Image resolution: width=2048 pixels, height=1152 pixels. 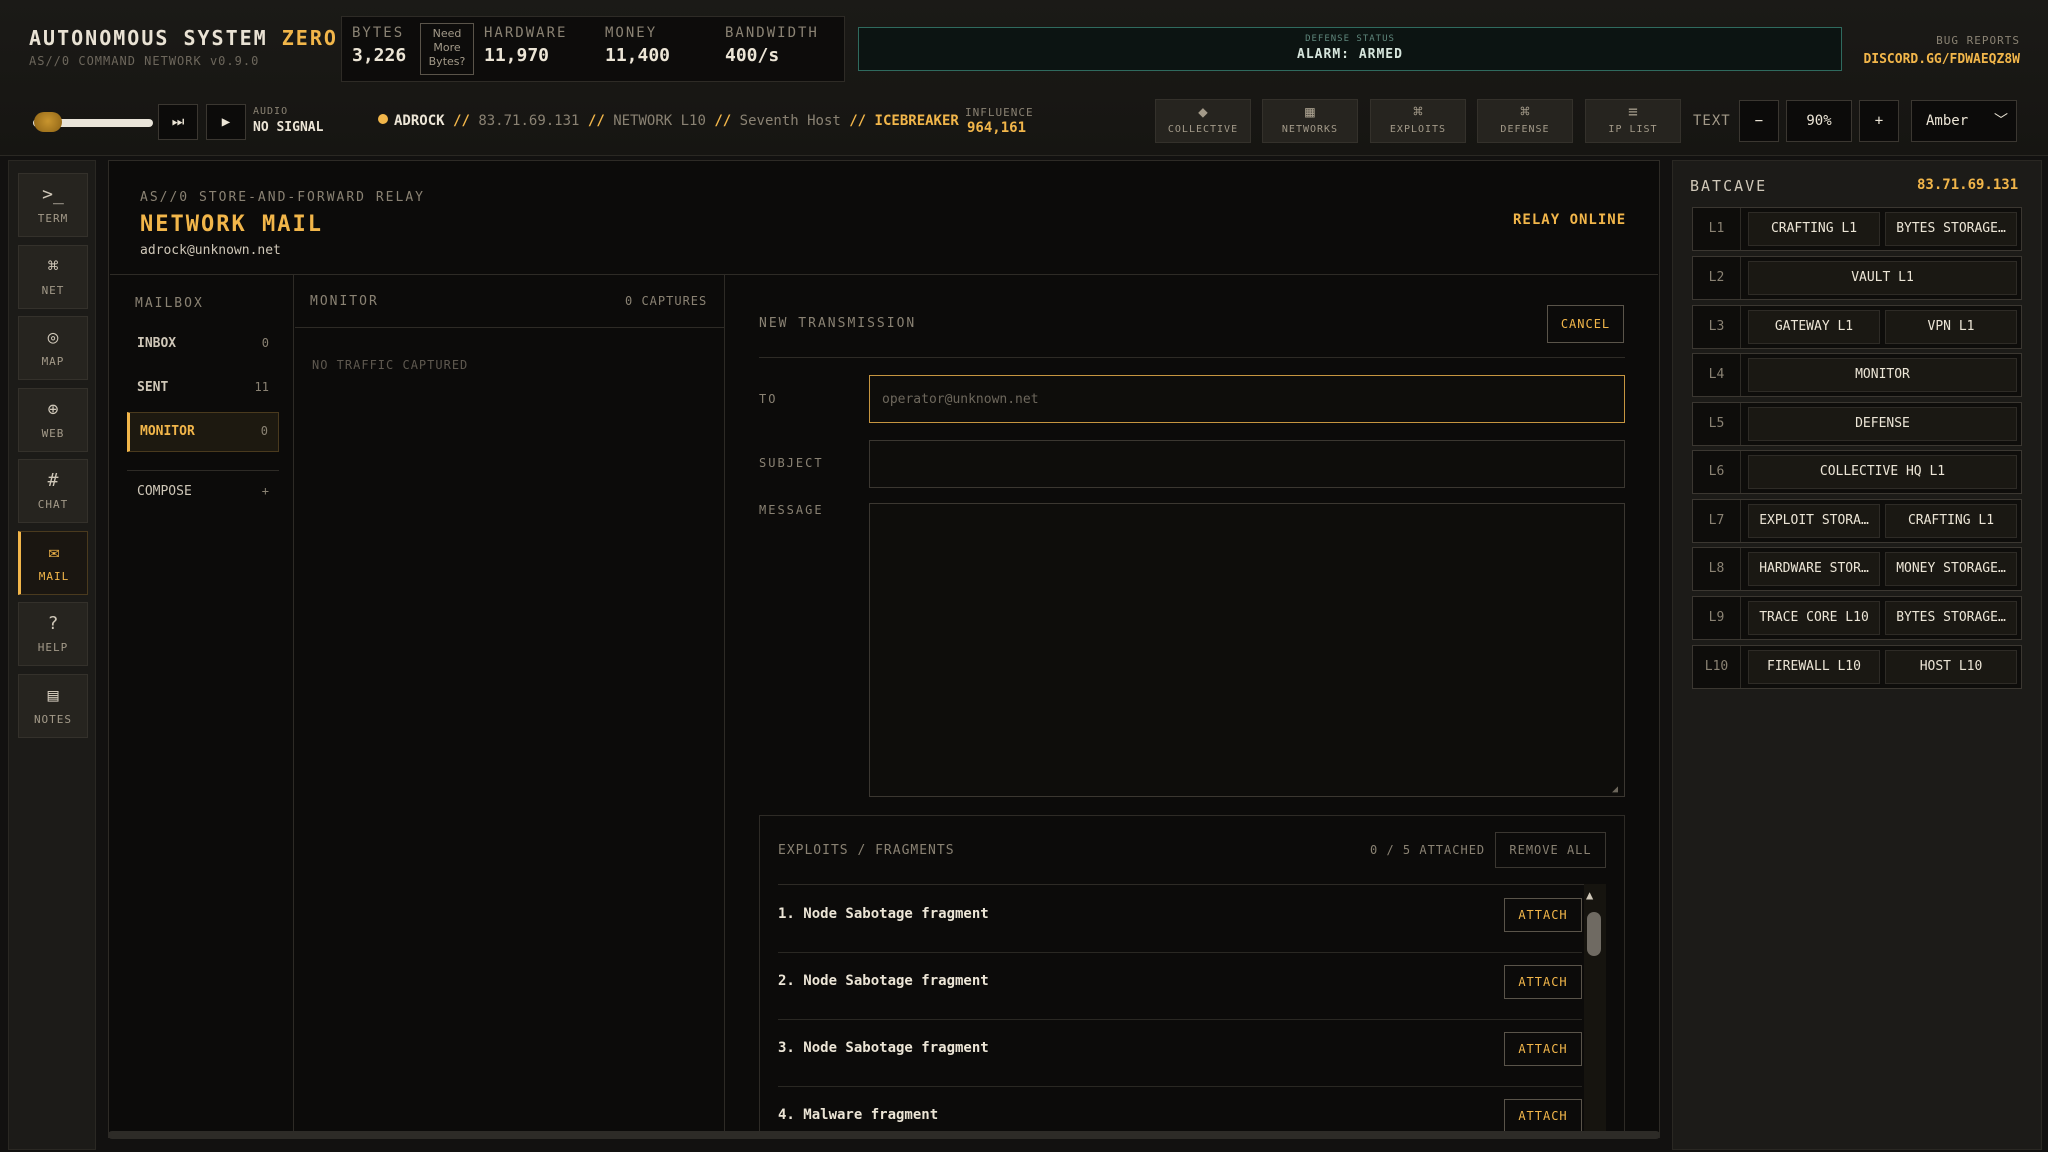 What do you see at coordinates (1951, 327) in the screenshot?
I see `level-slot: VPN L1` at bounding box center [1951, 327].